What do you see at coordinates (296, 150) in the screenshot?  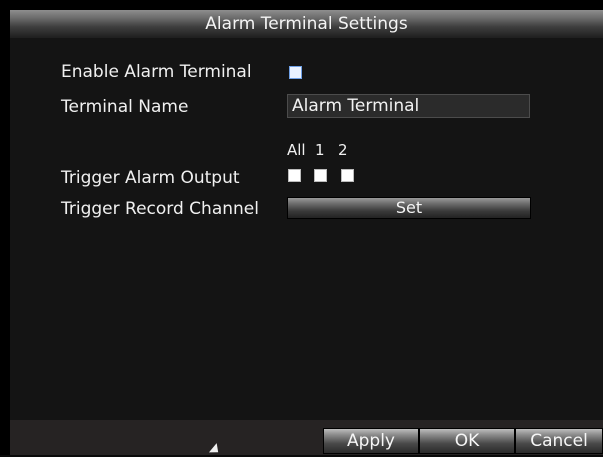 I see `output-header-all: All` at bounding box center [296, 150].